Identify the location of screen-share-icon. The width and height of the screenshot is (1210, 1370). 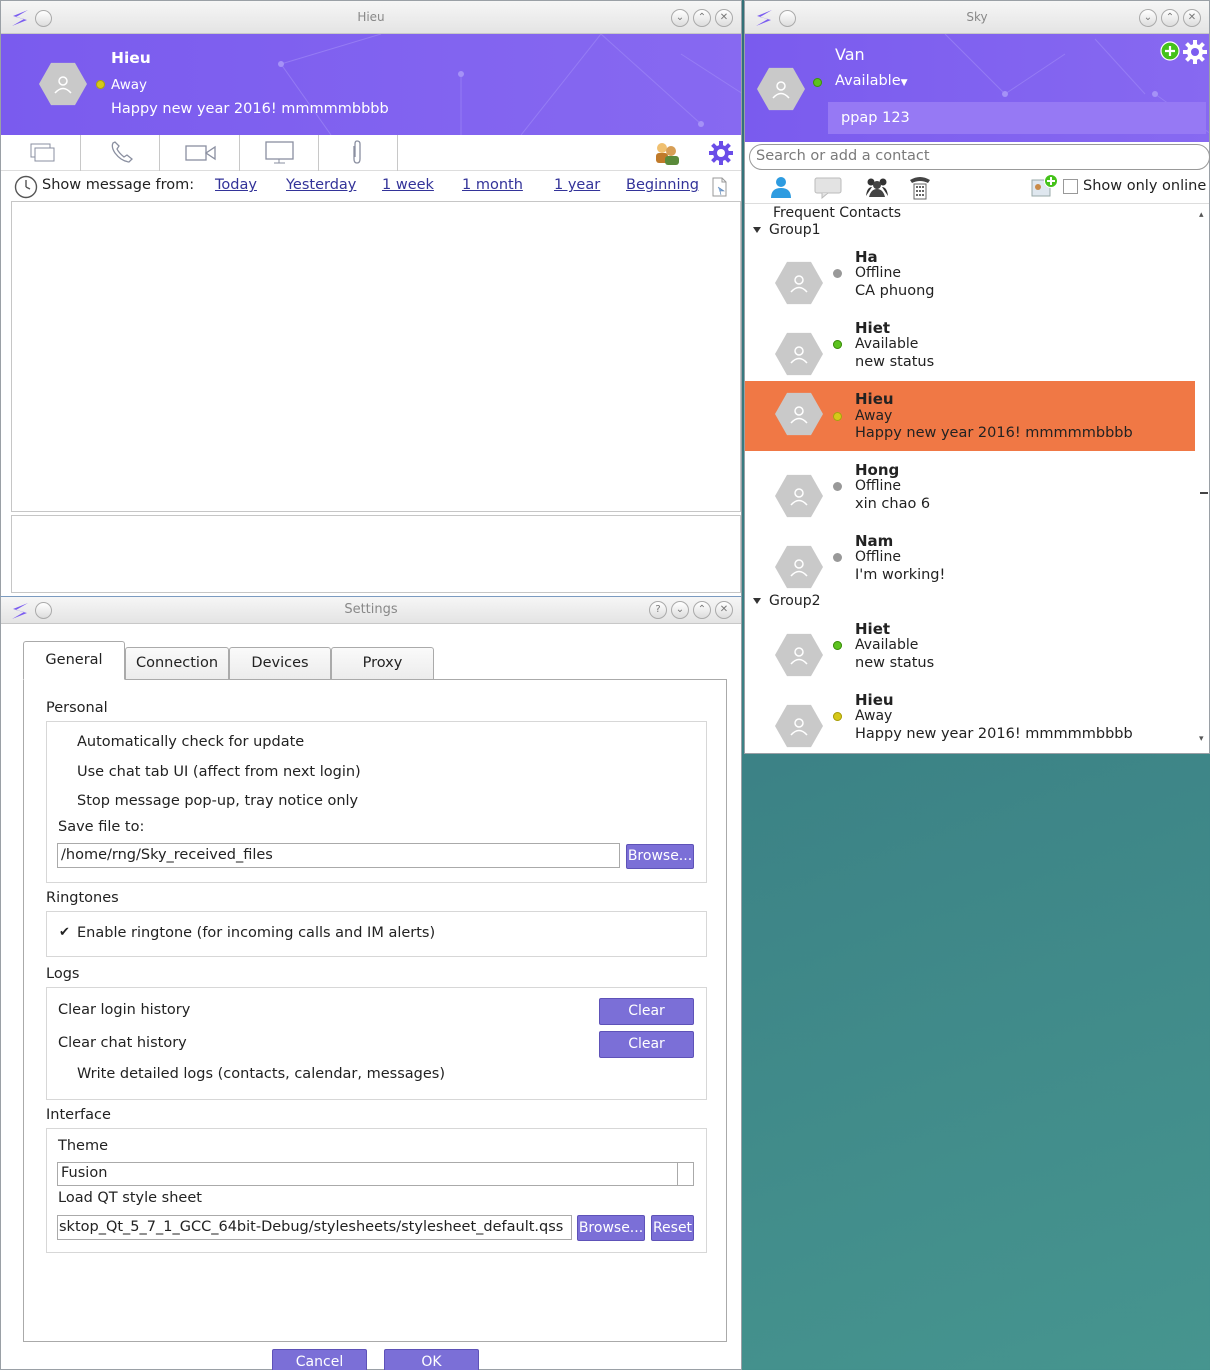
(280, 153).